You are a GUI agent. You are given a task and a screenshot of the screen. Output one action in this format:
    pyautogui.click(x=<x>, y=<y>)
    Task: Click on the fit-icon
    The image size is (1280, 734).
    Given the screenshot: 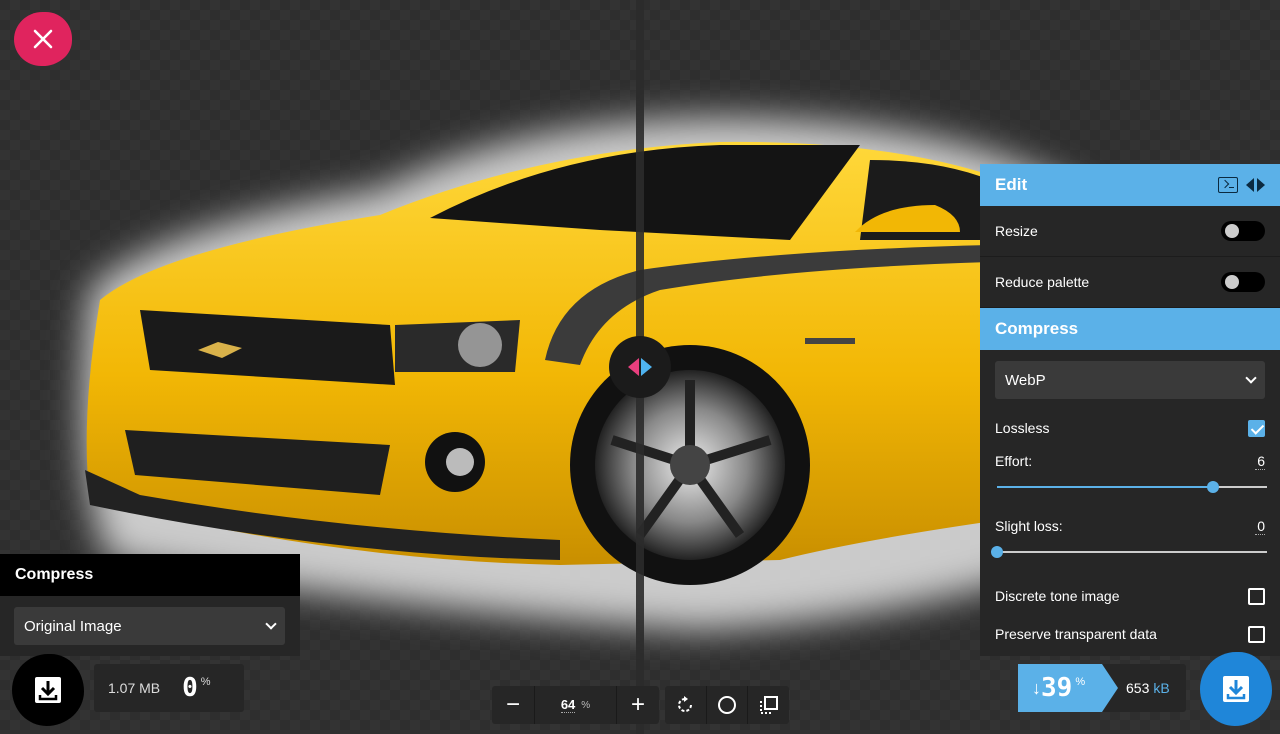 What is the action you would take?
    pyautogui.click(x=768, y=705)
    